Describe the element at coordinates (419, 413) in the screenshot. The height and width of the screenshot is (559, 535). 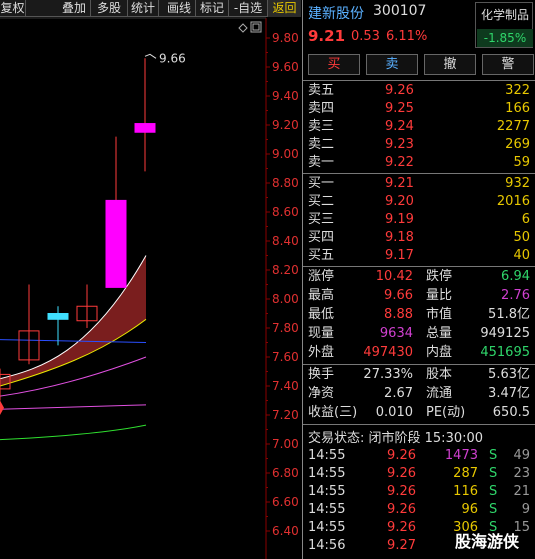
I see `stat-row: 收益(三) 0.010 PE(动) 650.5` at that location.